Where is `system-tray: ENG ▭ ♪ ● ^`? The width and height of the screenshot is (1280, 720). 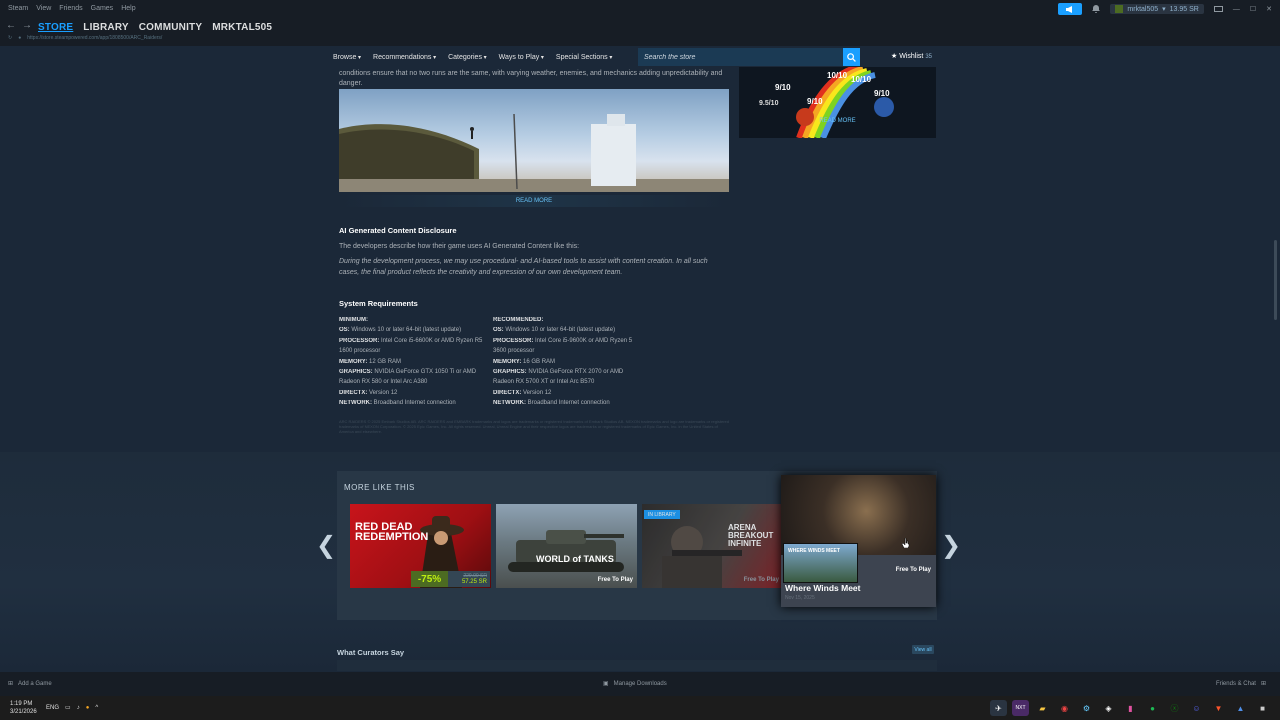
system-tray: ENG ▭ ♪ ● ^ is located at coordinates (72, 708).